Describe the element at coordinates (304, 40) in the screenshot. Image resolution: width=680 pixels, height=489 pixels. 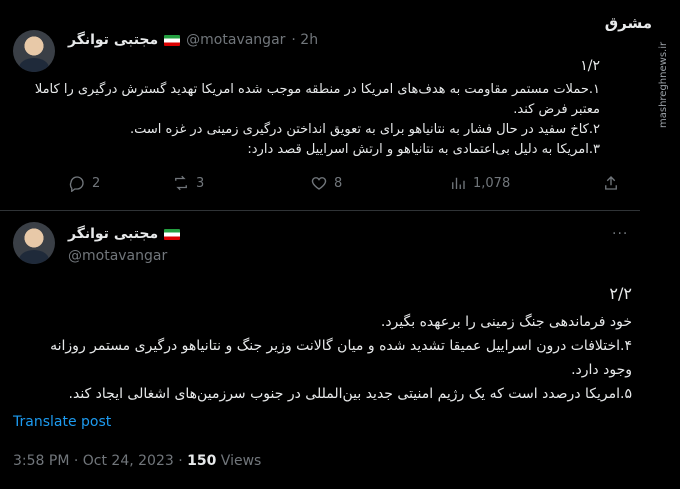
I see `post-time: · 2h` at that location.